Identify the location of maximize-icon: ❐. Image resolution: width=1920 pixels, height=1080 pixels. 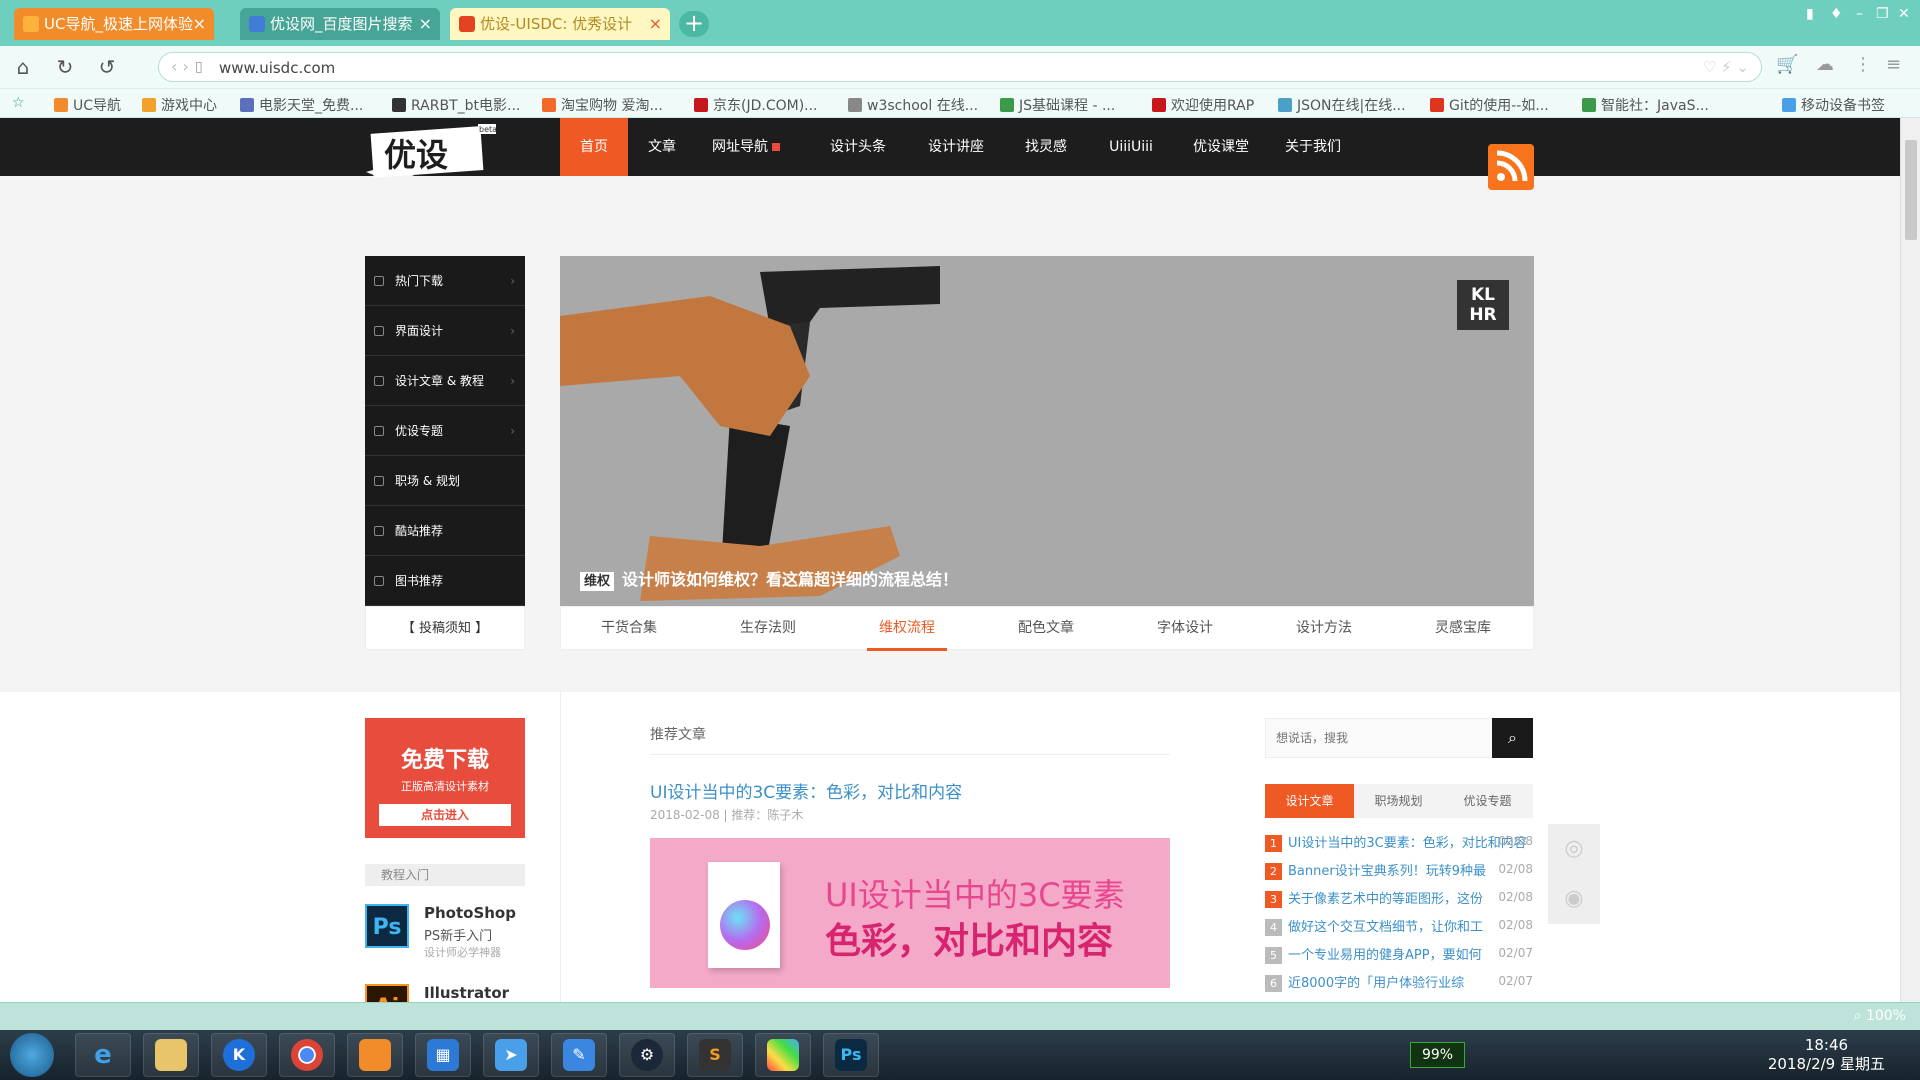
(1882, 14).